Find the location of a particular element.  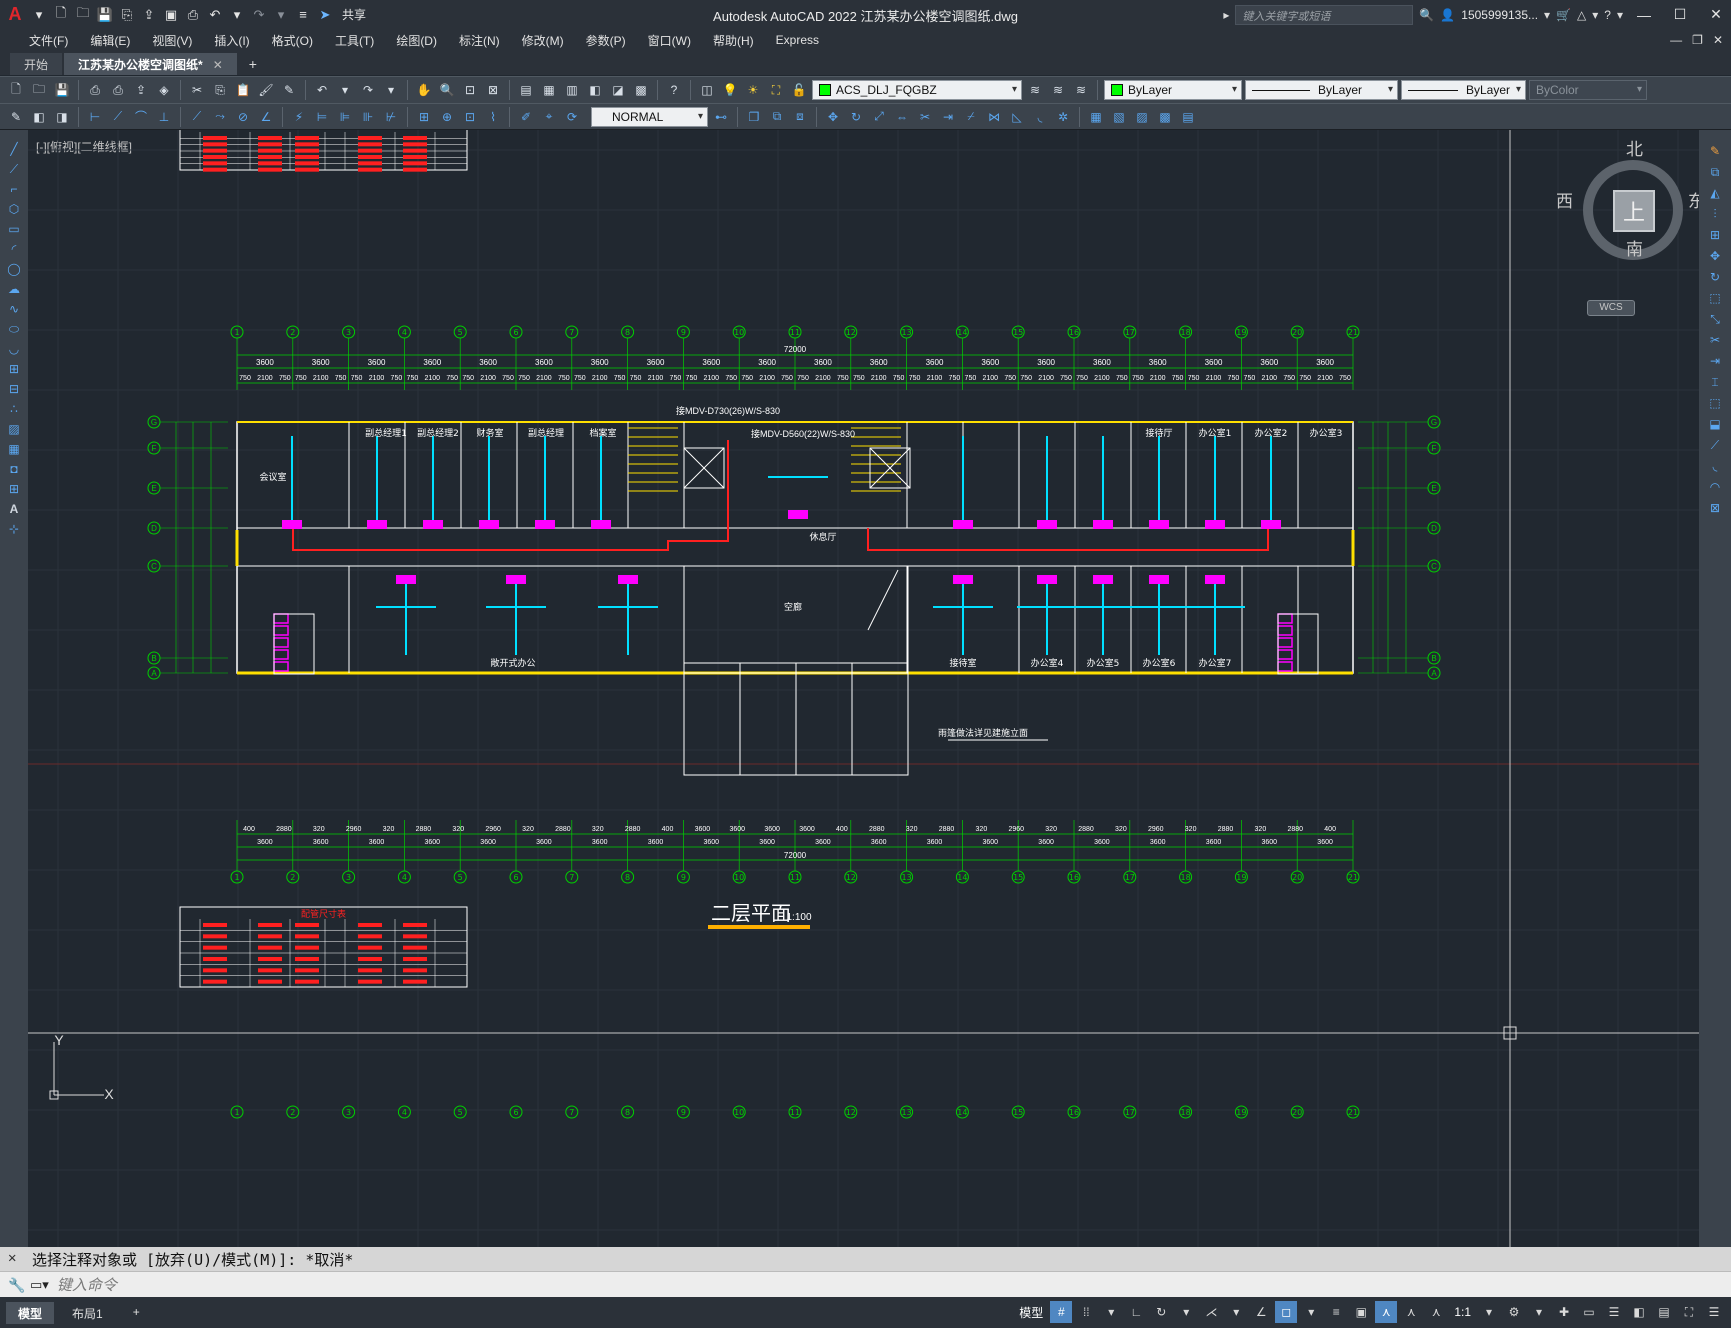

pan-icon: ✋ is located at coordinates (424, 90).